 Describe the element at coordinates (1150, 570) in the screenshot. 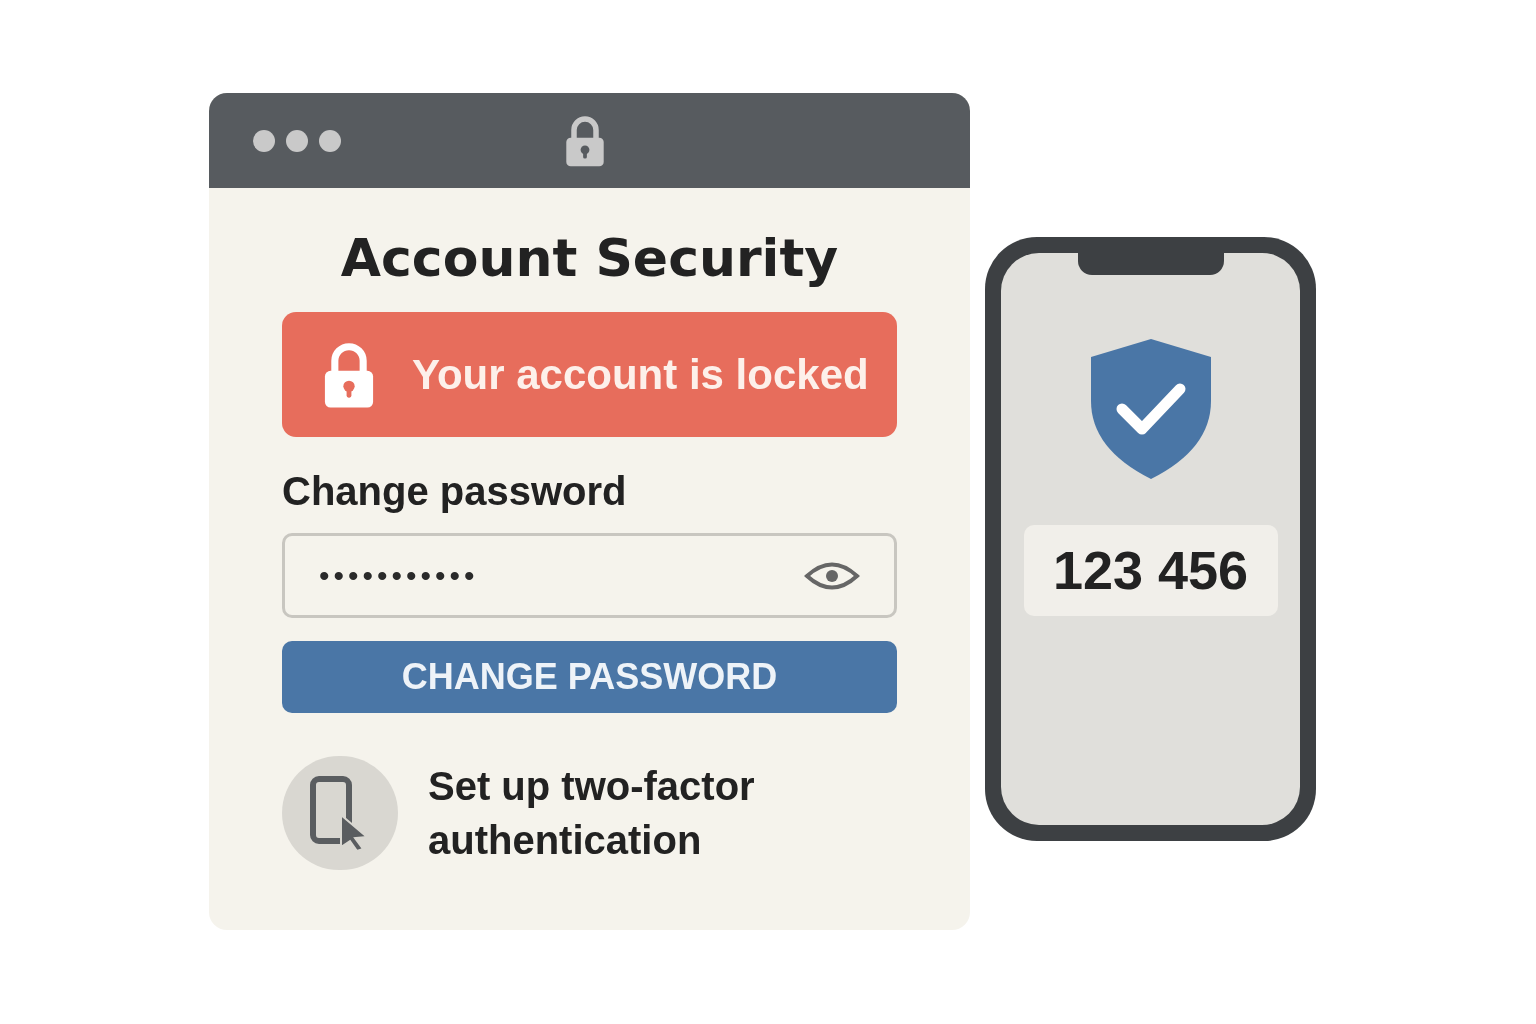

I see `verification-code: 123 456` at that location.